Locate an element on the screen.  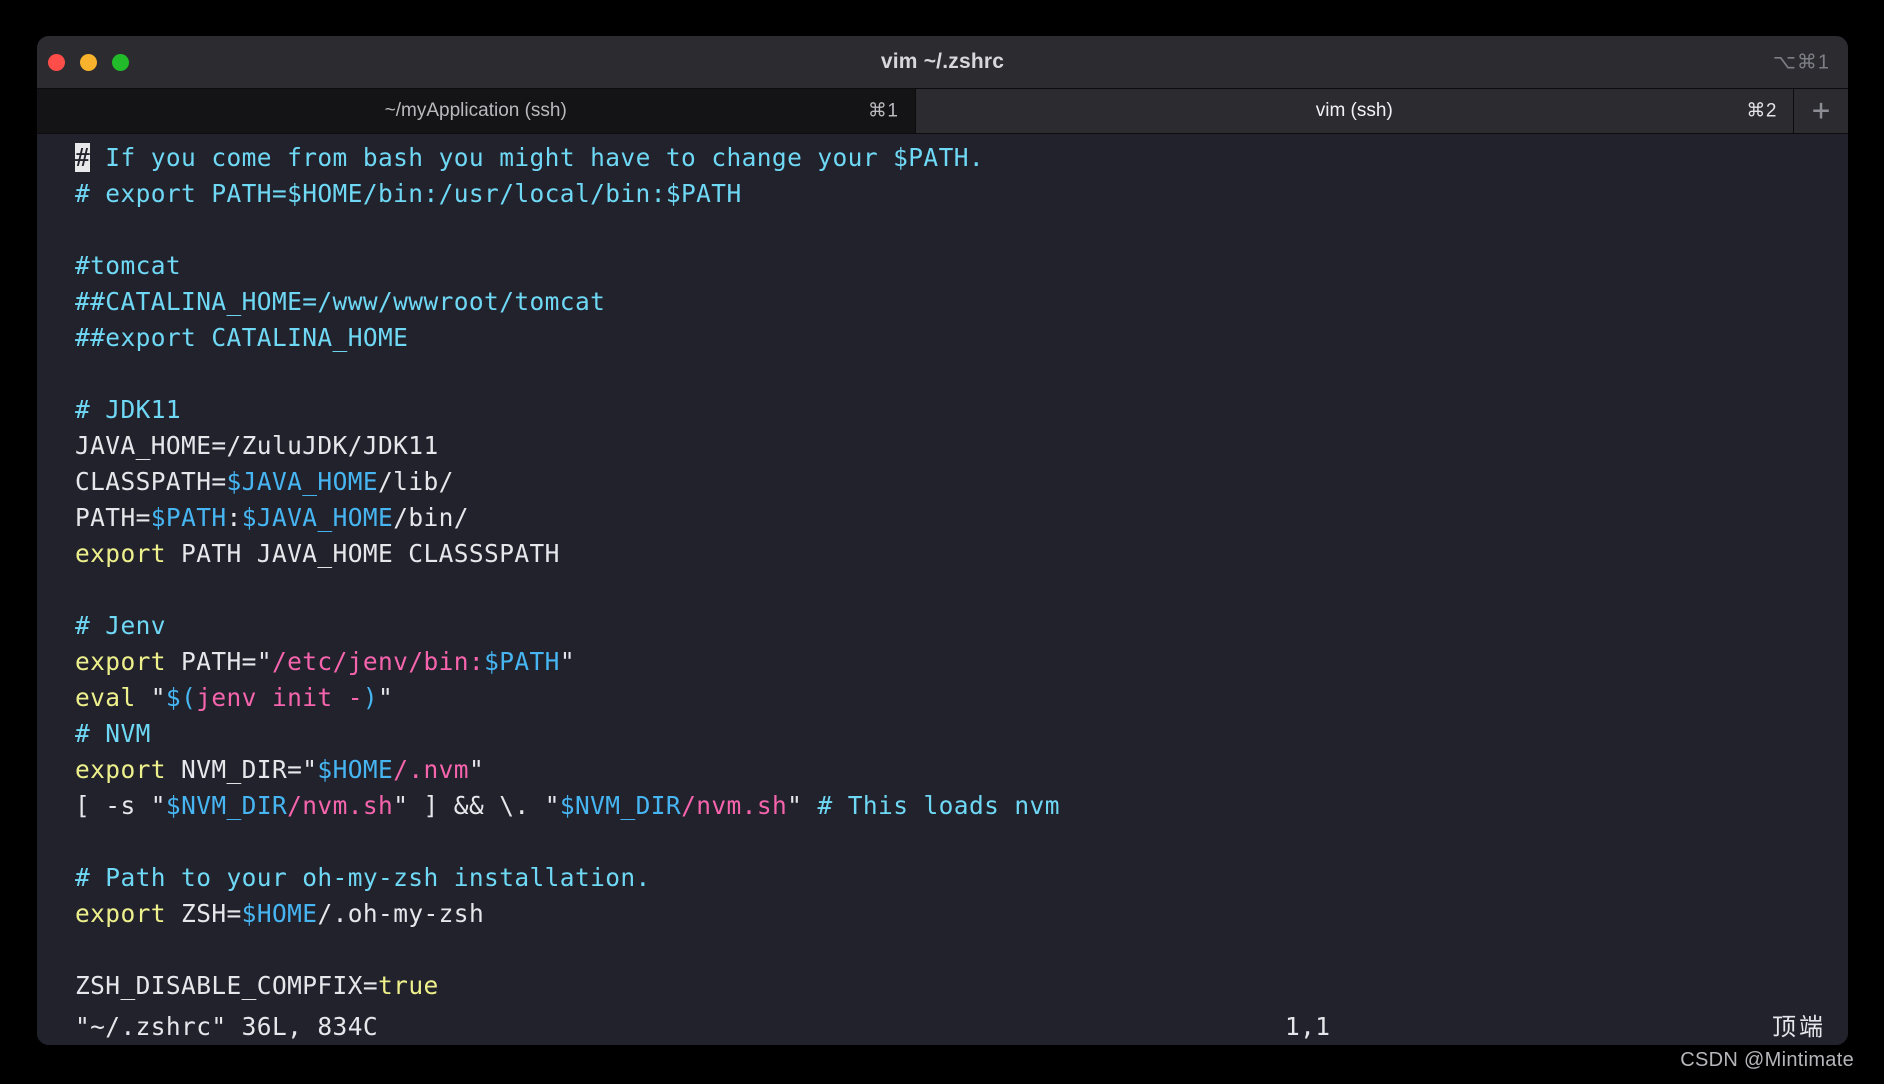
code-token: # Path to your oh-my-zsh installation. is located at coordinates (363, 877).